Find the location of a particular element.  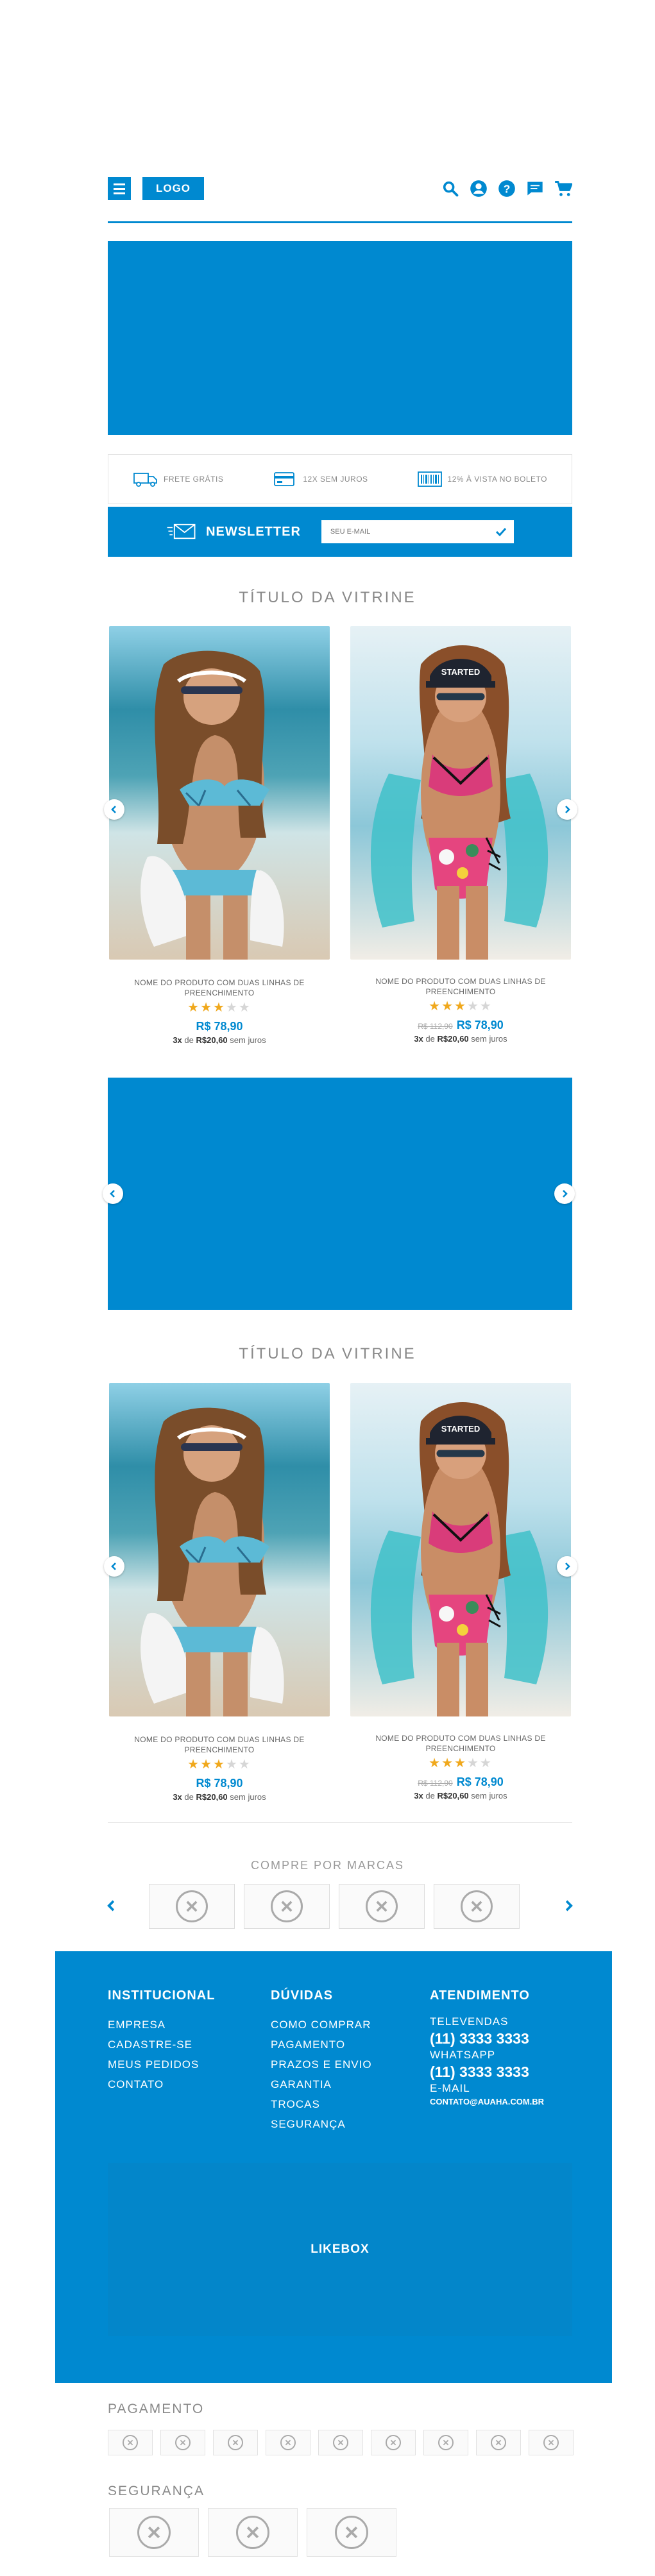

footer-link: MEUS PEDIDOS is located at coordinates (161, 2064).